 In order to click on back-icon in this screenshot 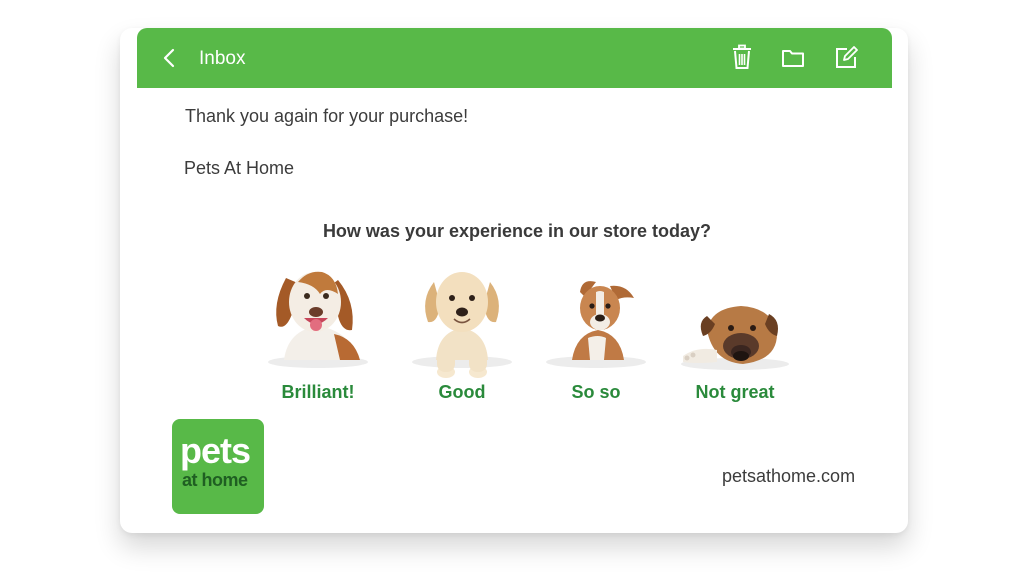, I will do `click(170, 58)`.